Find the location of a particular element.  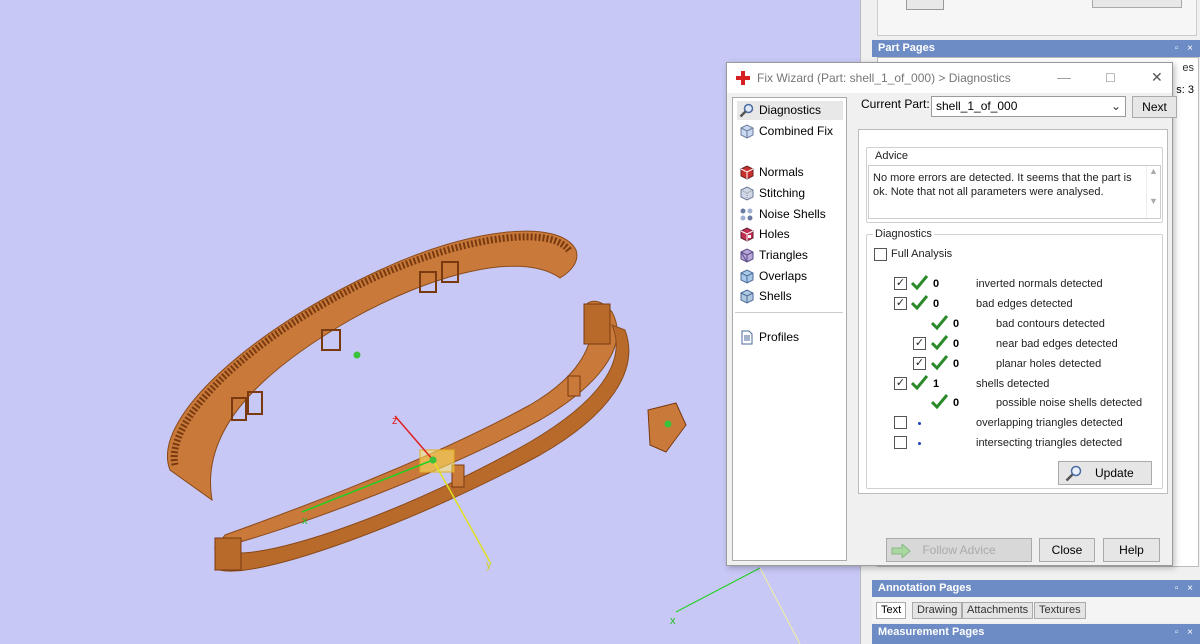

part-pages-count: s: 3 is located at coordinates (1185, 90).